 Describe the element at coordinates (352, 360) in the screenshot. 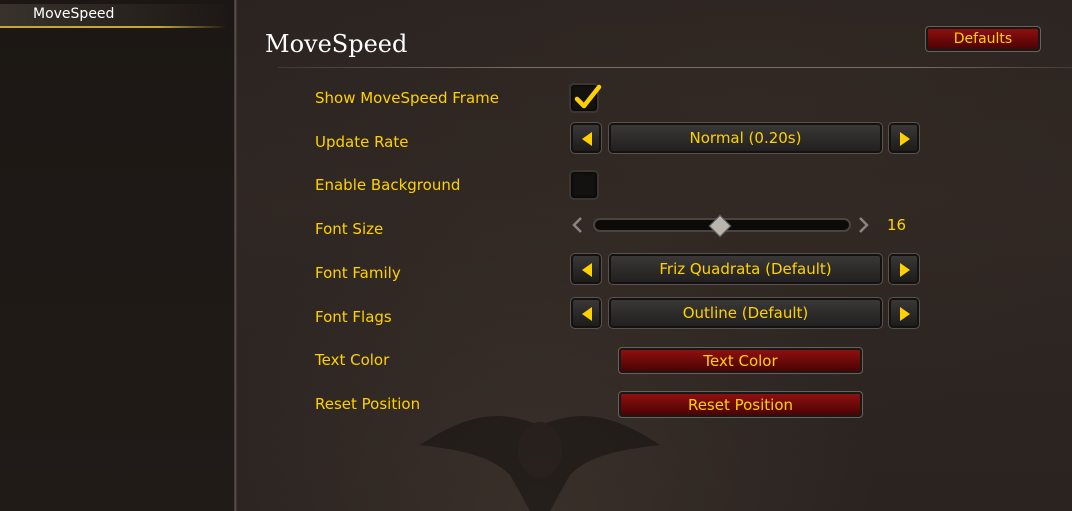

I see `text-color-label: Text Color` at that location.